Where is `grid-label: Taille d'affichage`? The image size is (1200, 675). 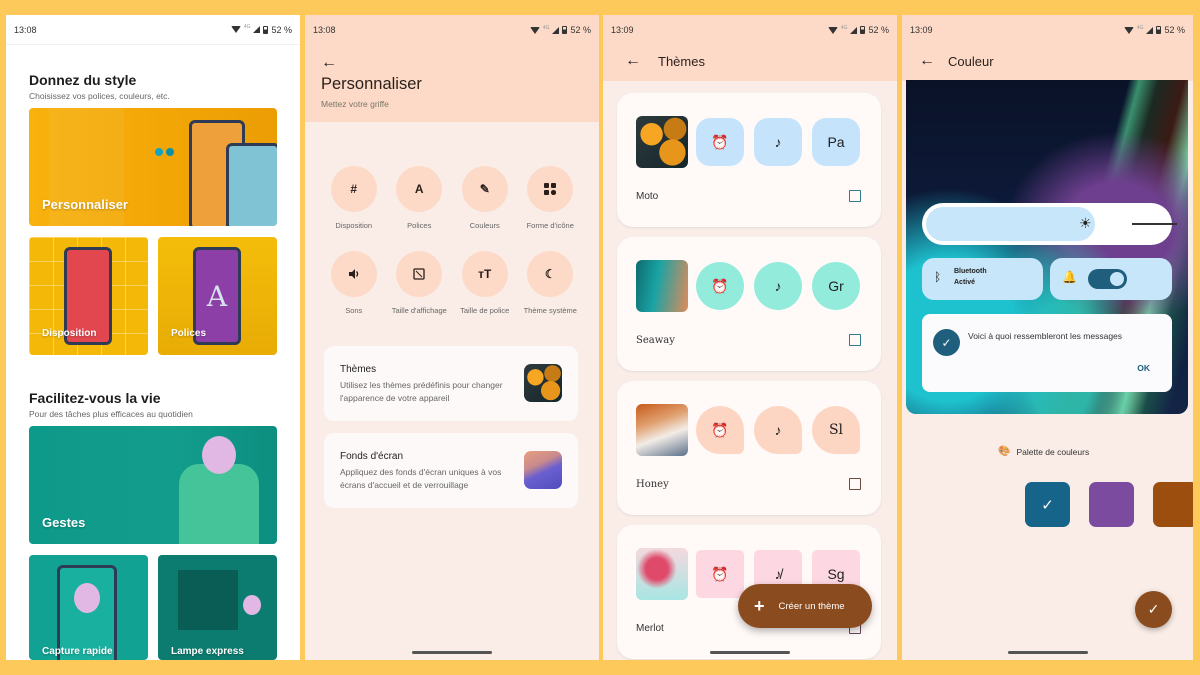 grid-label: Taille d'affichage is located at coordinates (419, 310).